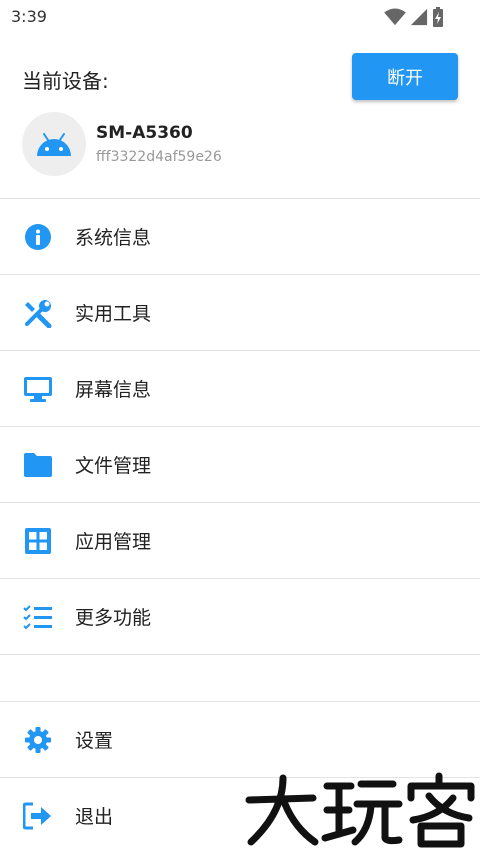 The width and height of the screenshot is (480, 853). Describe the element at coordinates (240, 464) in the screenshot. I see `menu-item-file-manager: 文件管理` at that location.